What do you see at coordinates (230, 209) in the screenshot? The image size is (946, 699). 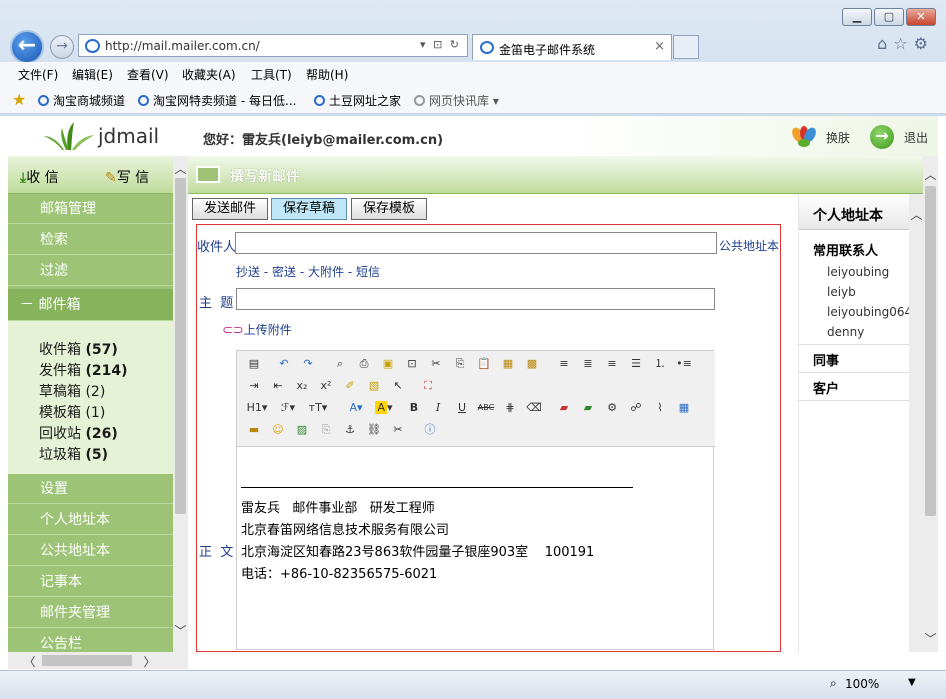 I see `send-button: 发送邮件` at bounding box center [230, 209].